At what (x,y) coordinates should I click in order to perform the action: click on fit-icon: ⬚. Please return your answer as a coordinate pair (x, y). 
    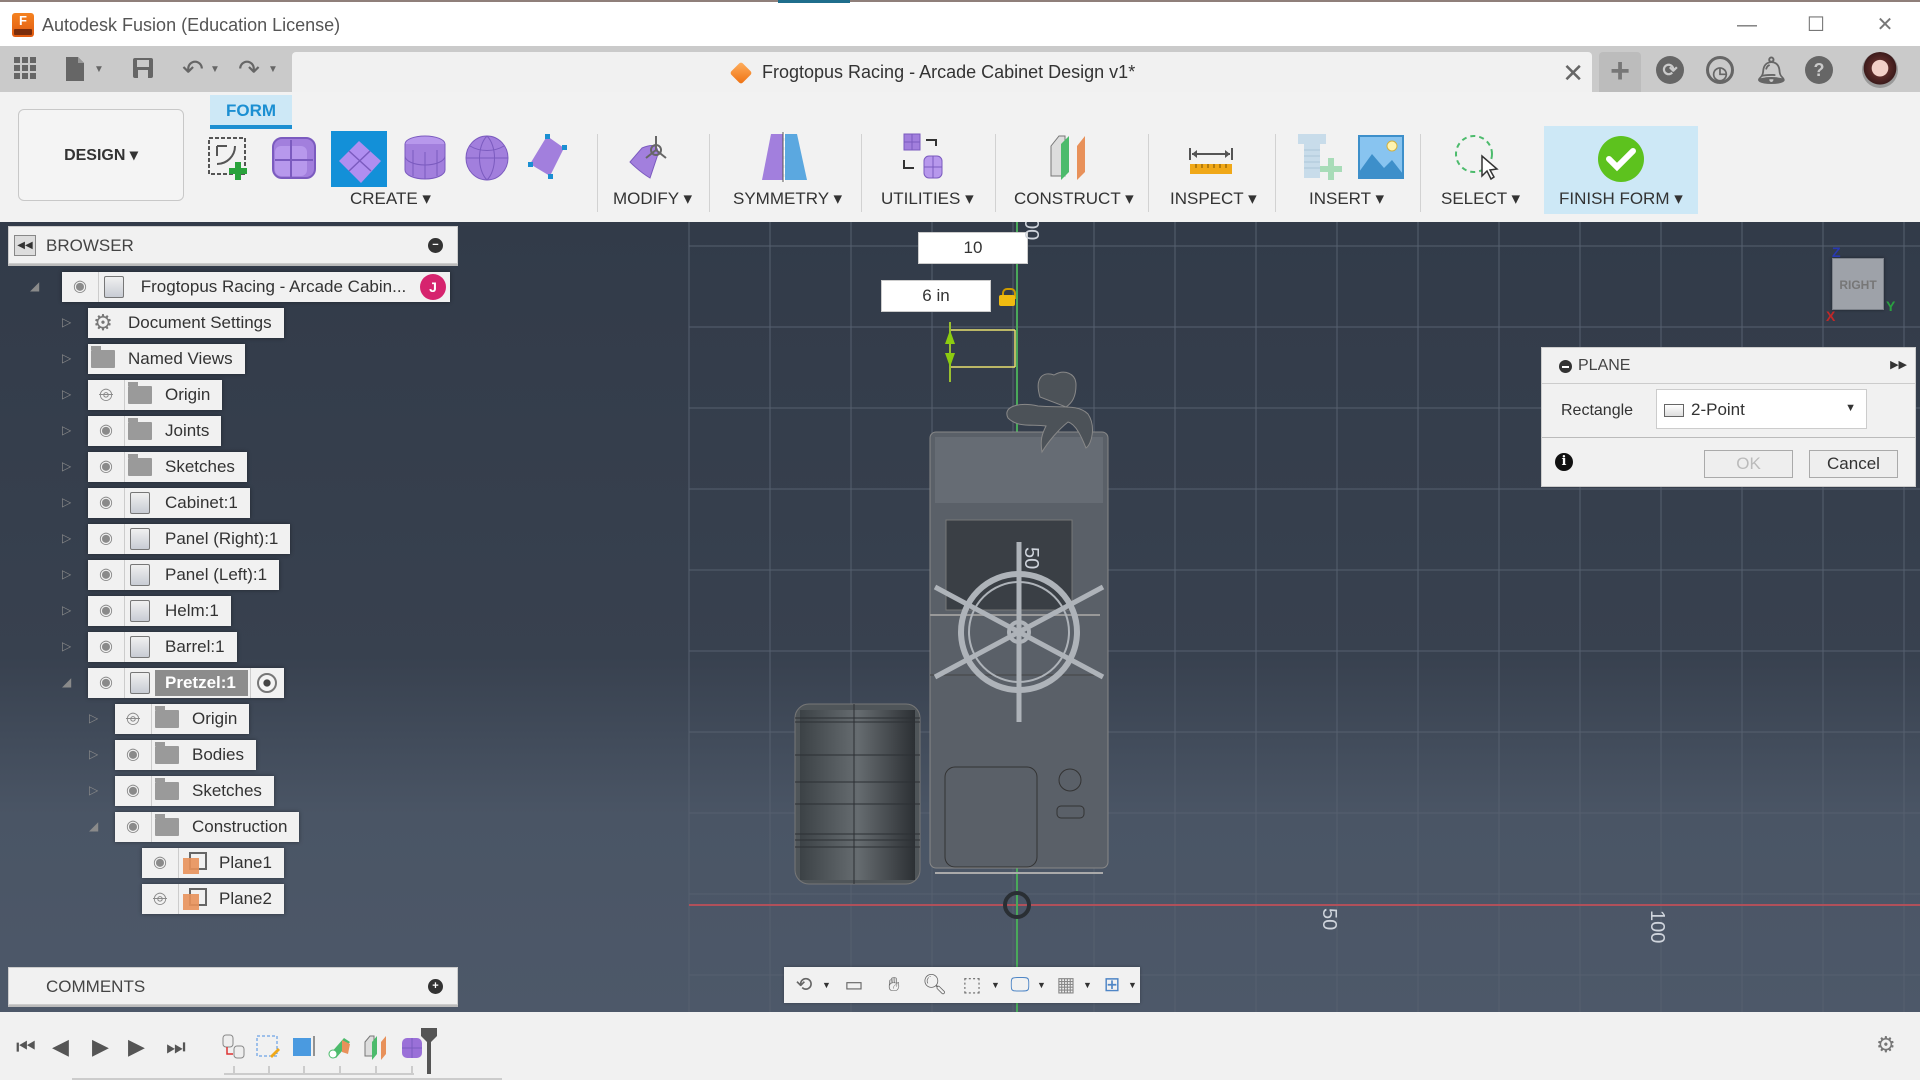
    Looking at the image, I should click on (972, 985).